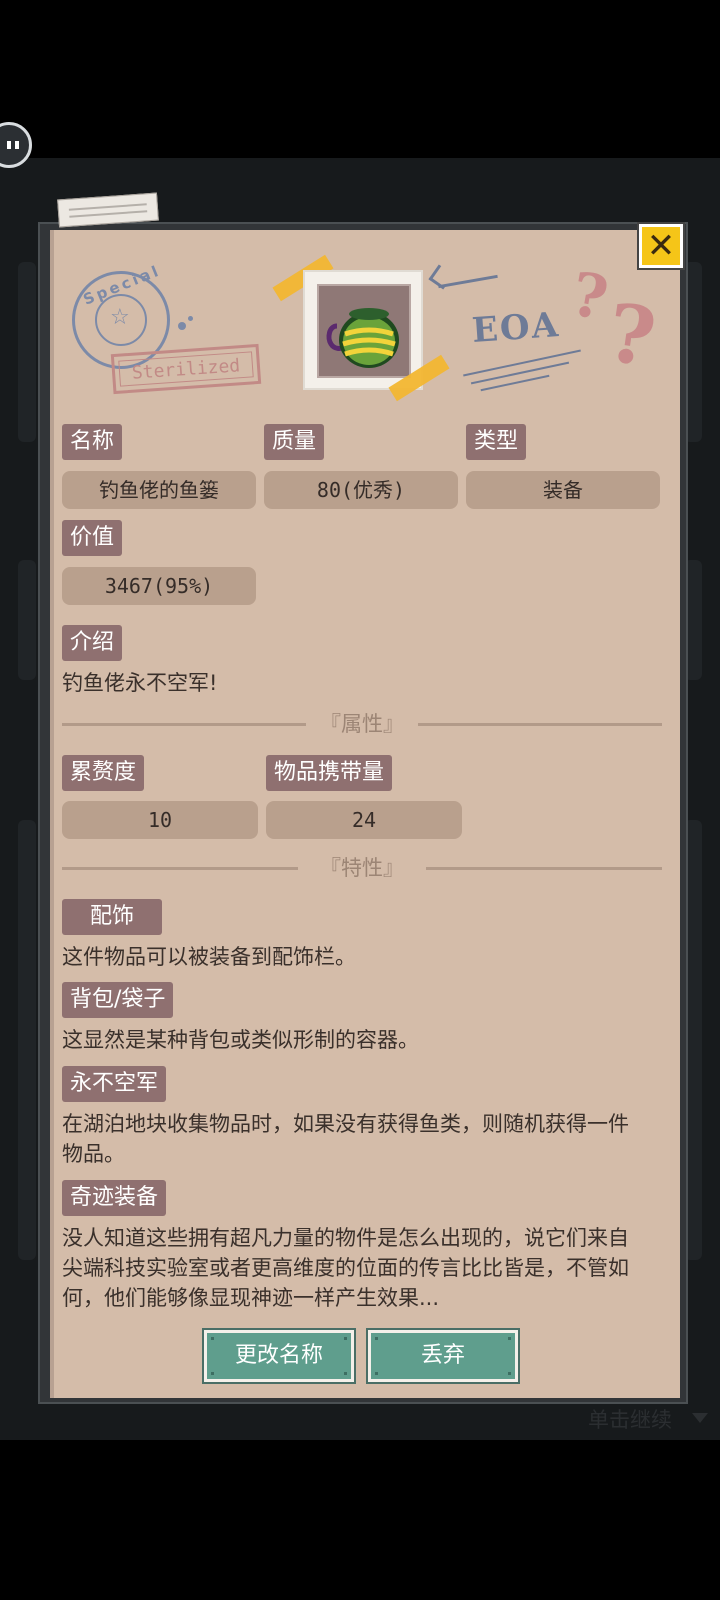 Image resolution: width=720 pixels, height=1600 pixels. I want to click on discard-button: 丢弃, so click(443, 1356).